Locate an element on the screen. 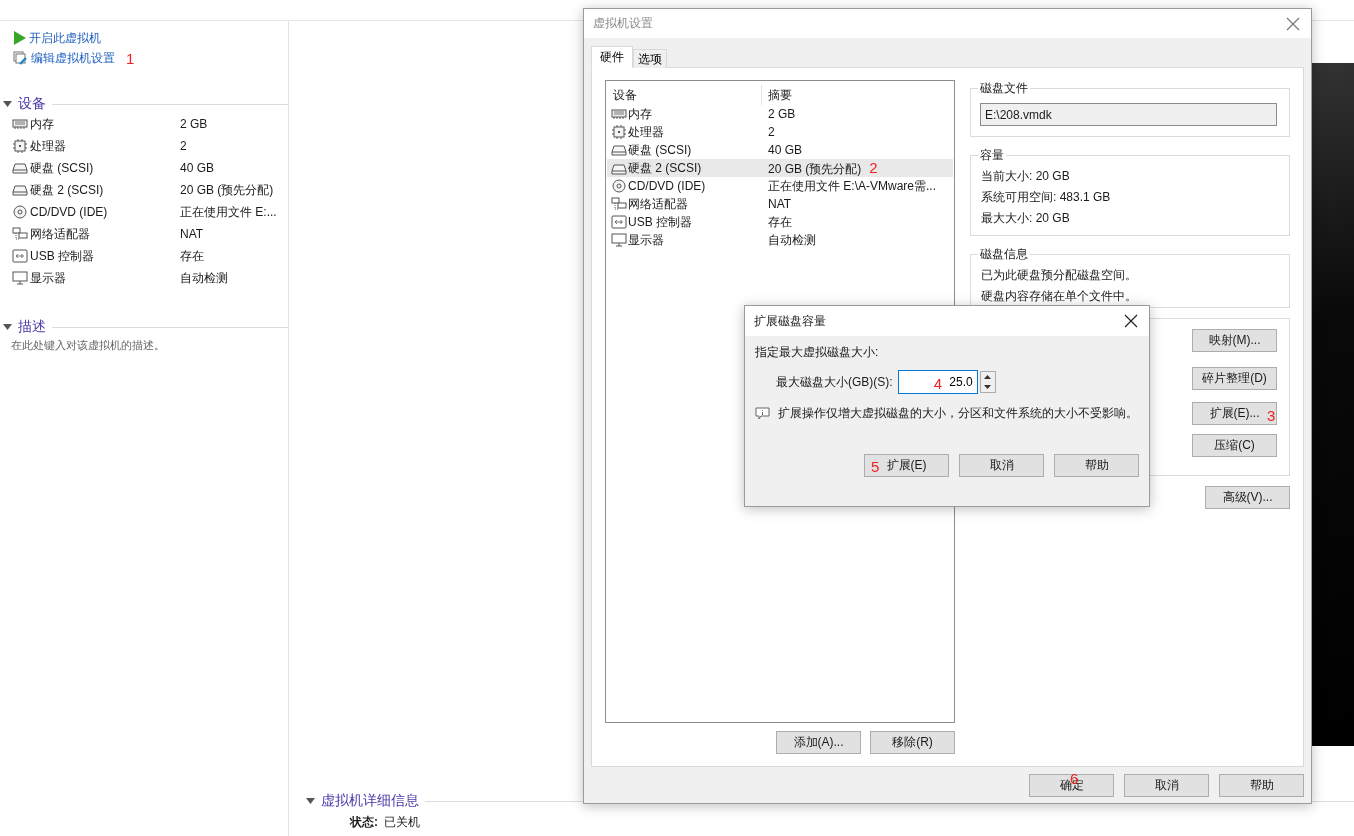  settings-edit-icon is located at coordinates (20, 58).